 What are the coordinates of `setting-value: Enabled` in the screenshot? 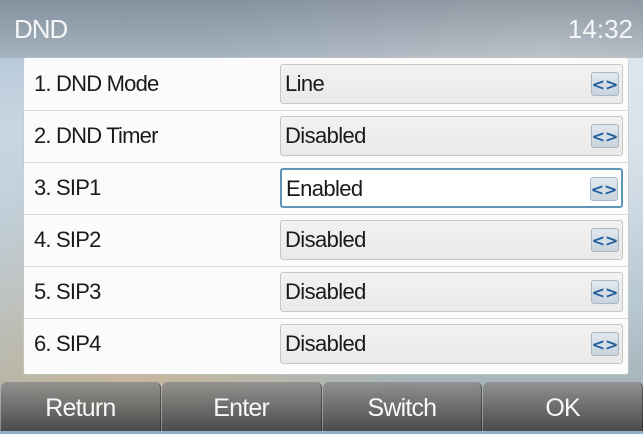 It's located at (324, 188).